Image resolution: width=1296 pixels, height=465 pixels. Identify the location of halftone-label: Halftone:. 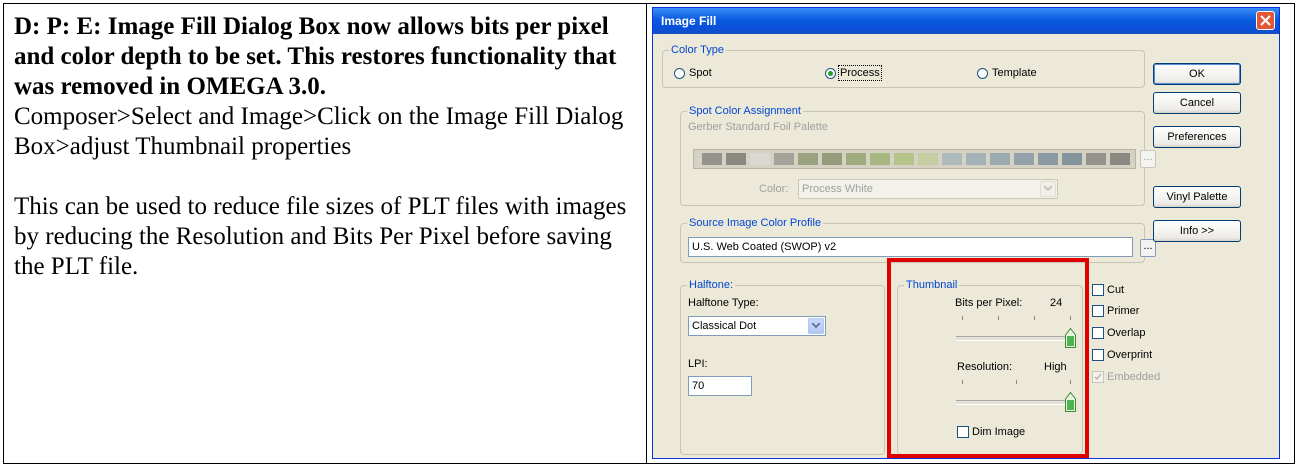
(711, 285).